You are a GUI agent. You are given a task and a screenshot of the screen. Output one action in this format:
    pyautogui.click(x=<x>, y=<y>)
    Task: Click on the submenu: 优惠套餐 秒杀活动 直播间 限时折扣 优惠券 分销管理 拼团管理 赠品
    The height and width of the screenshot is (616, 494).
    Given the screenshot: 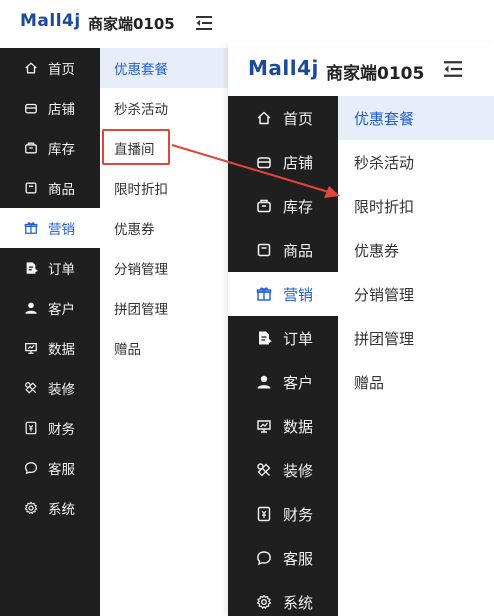 What is the action you would take?
    pyautogui.click(x=164, y=208)
    